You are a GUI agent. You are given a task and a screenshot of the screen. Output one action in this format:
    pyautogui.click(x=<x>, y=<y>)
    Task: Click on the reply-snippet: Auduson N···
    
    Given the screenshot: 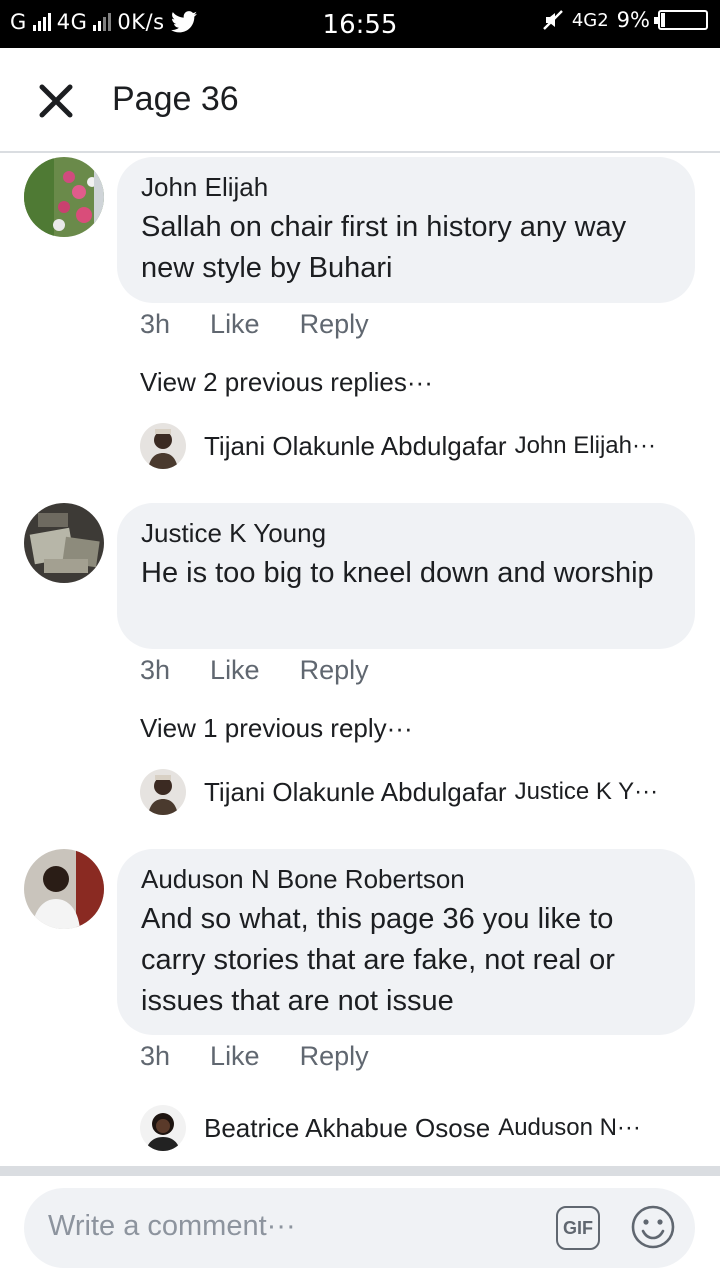 What is the action you would take?
    pyautogui.click(x=569, y=1127)
    